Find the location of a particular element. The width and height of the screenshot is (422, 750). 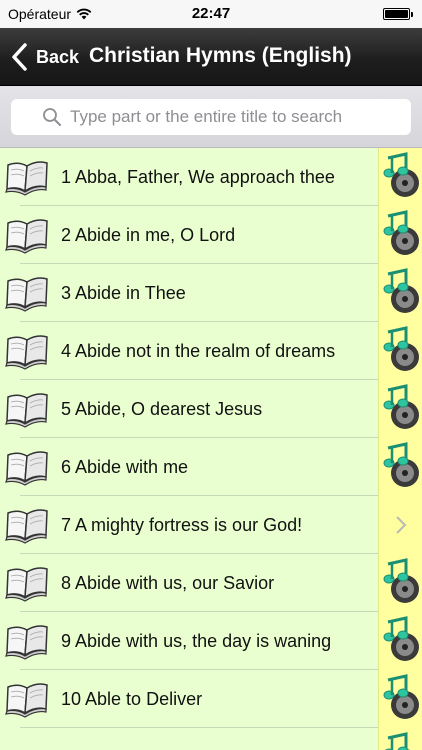

list-item: 5 Abide, O dearest Jesus is located at coordinates (211, 409).